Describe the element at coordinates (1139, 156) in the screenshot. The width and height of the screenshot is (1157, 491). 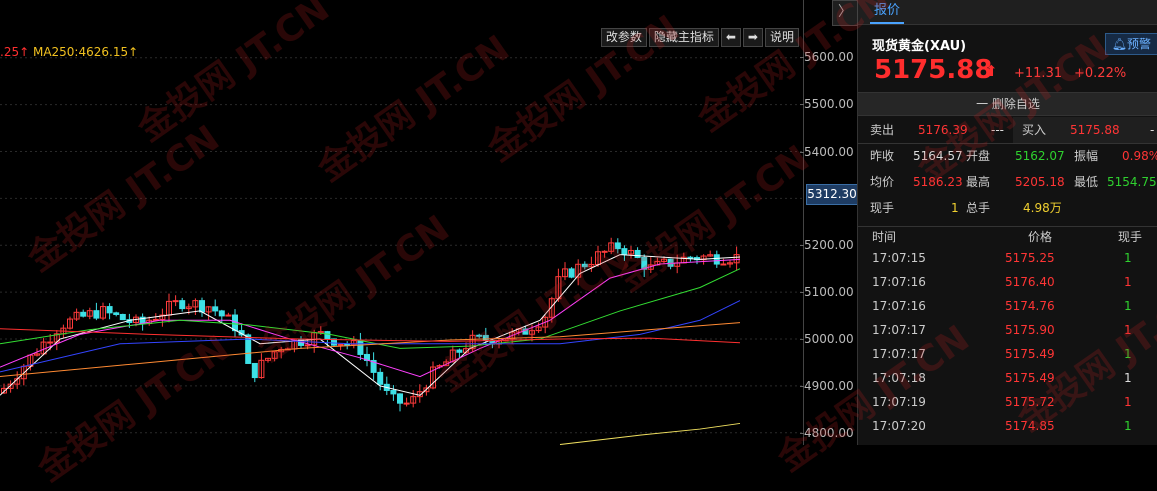
I see `stat-value: 0.98%` at that location.